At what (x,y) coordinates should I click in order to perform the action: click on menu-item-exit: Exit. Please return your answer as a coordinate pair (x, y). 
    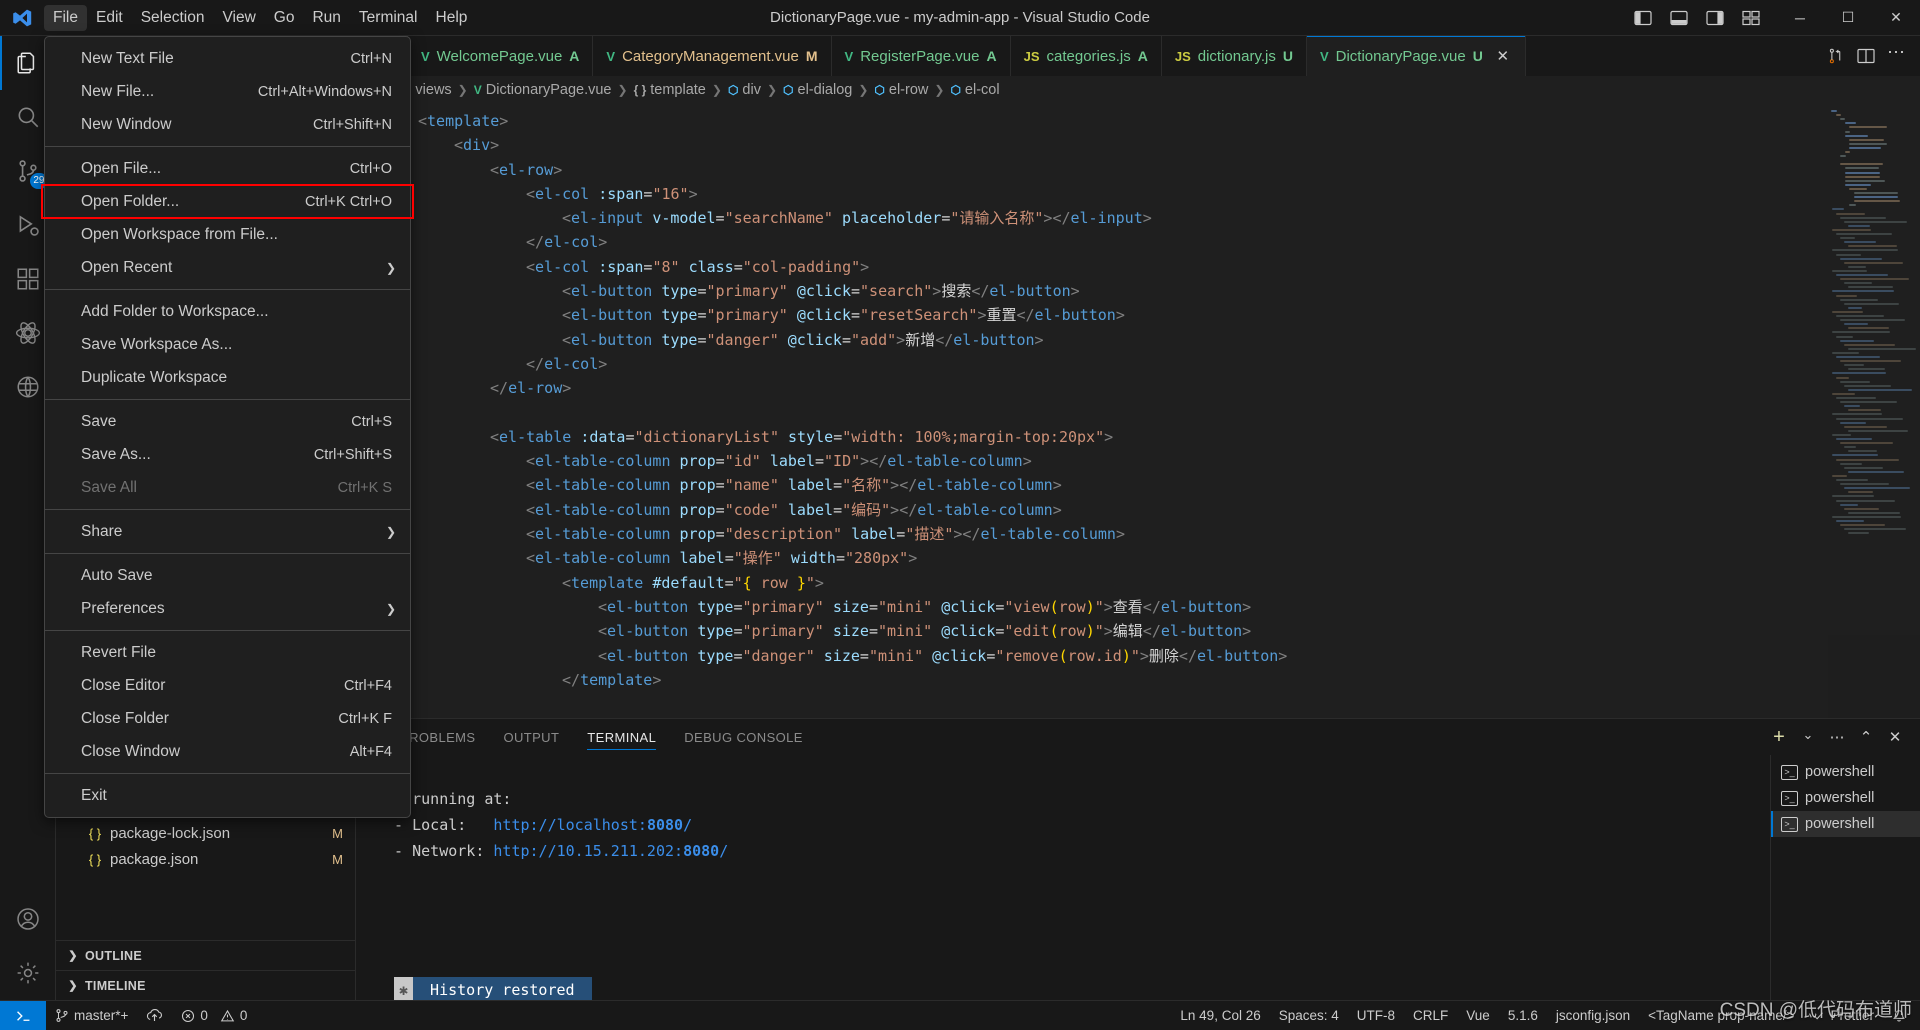
    Looking at the image, I should click on (227, 795).